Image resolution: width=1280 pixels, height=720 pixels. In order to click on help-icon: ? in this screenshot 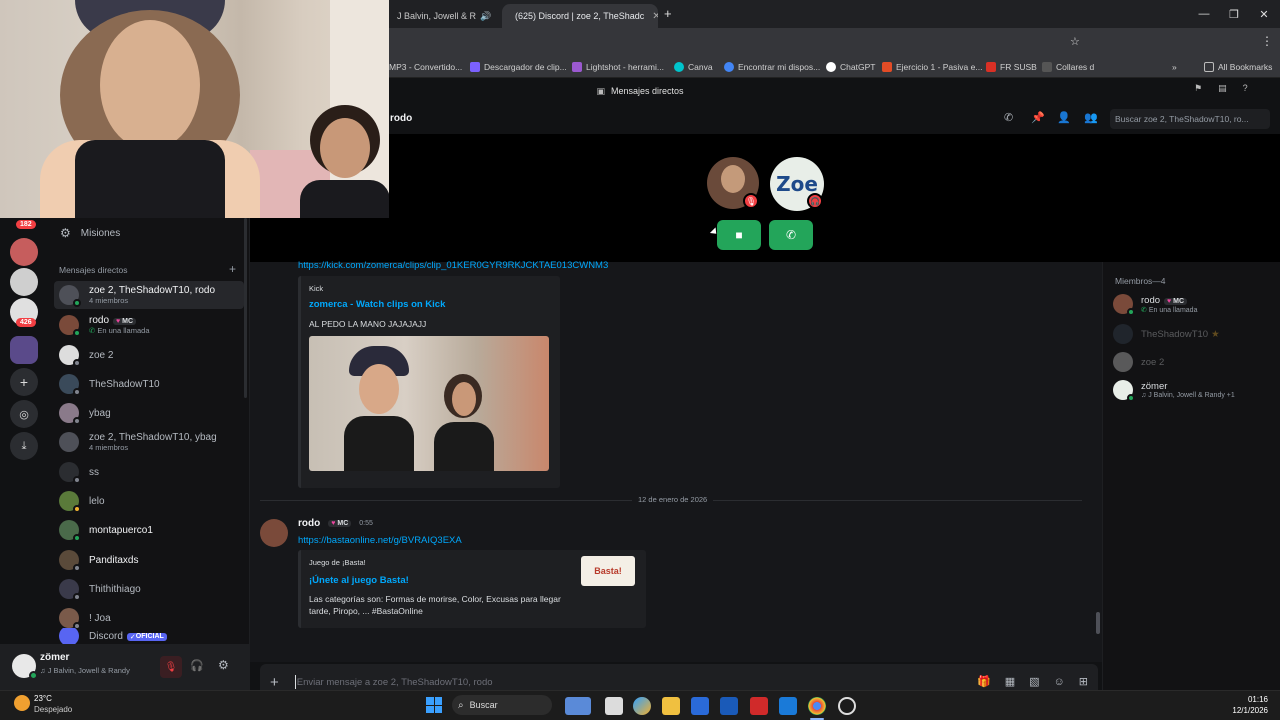, I will do `click(1245, 88)`.